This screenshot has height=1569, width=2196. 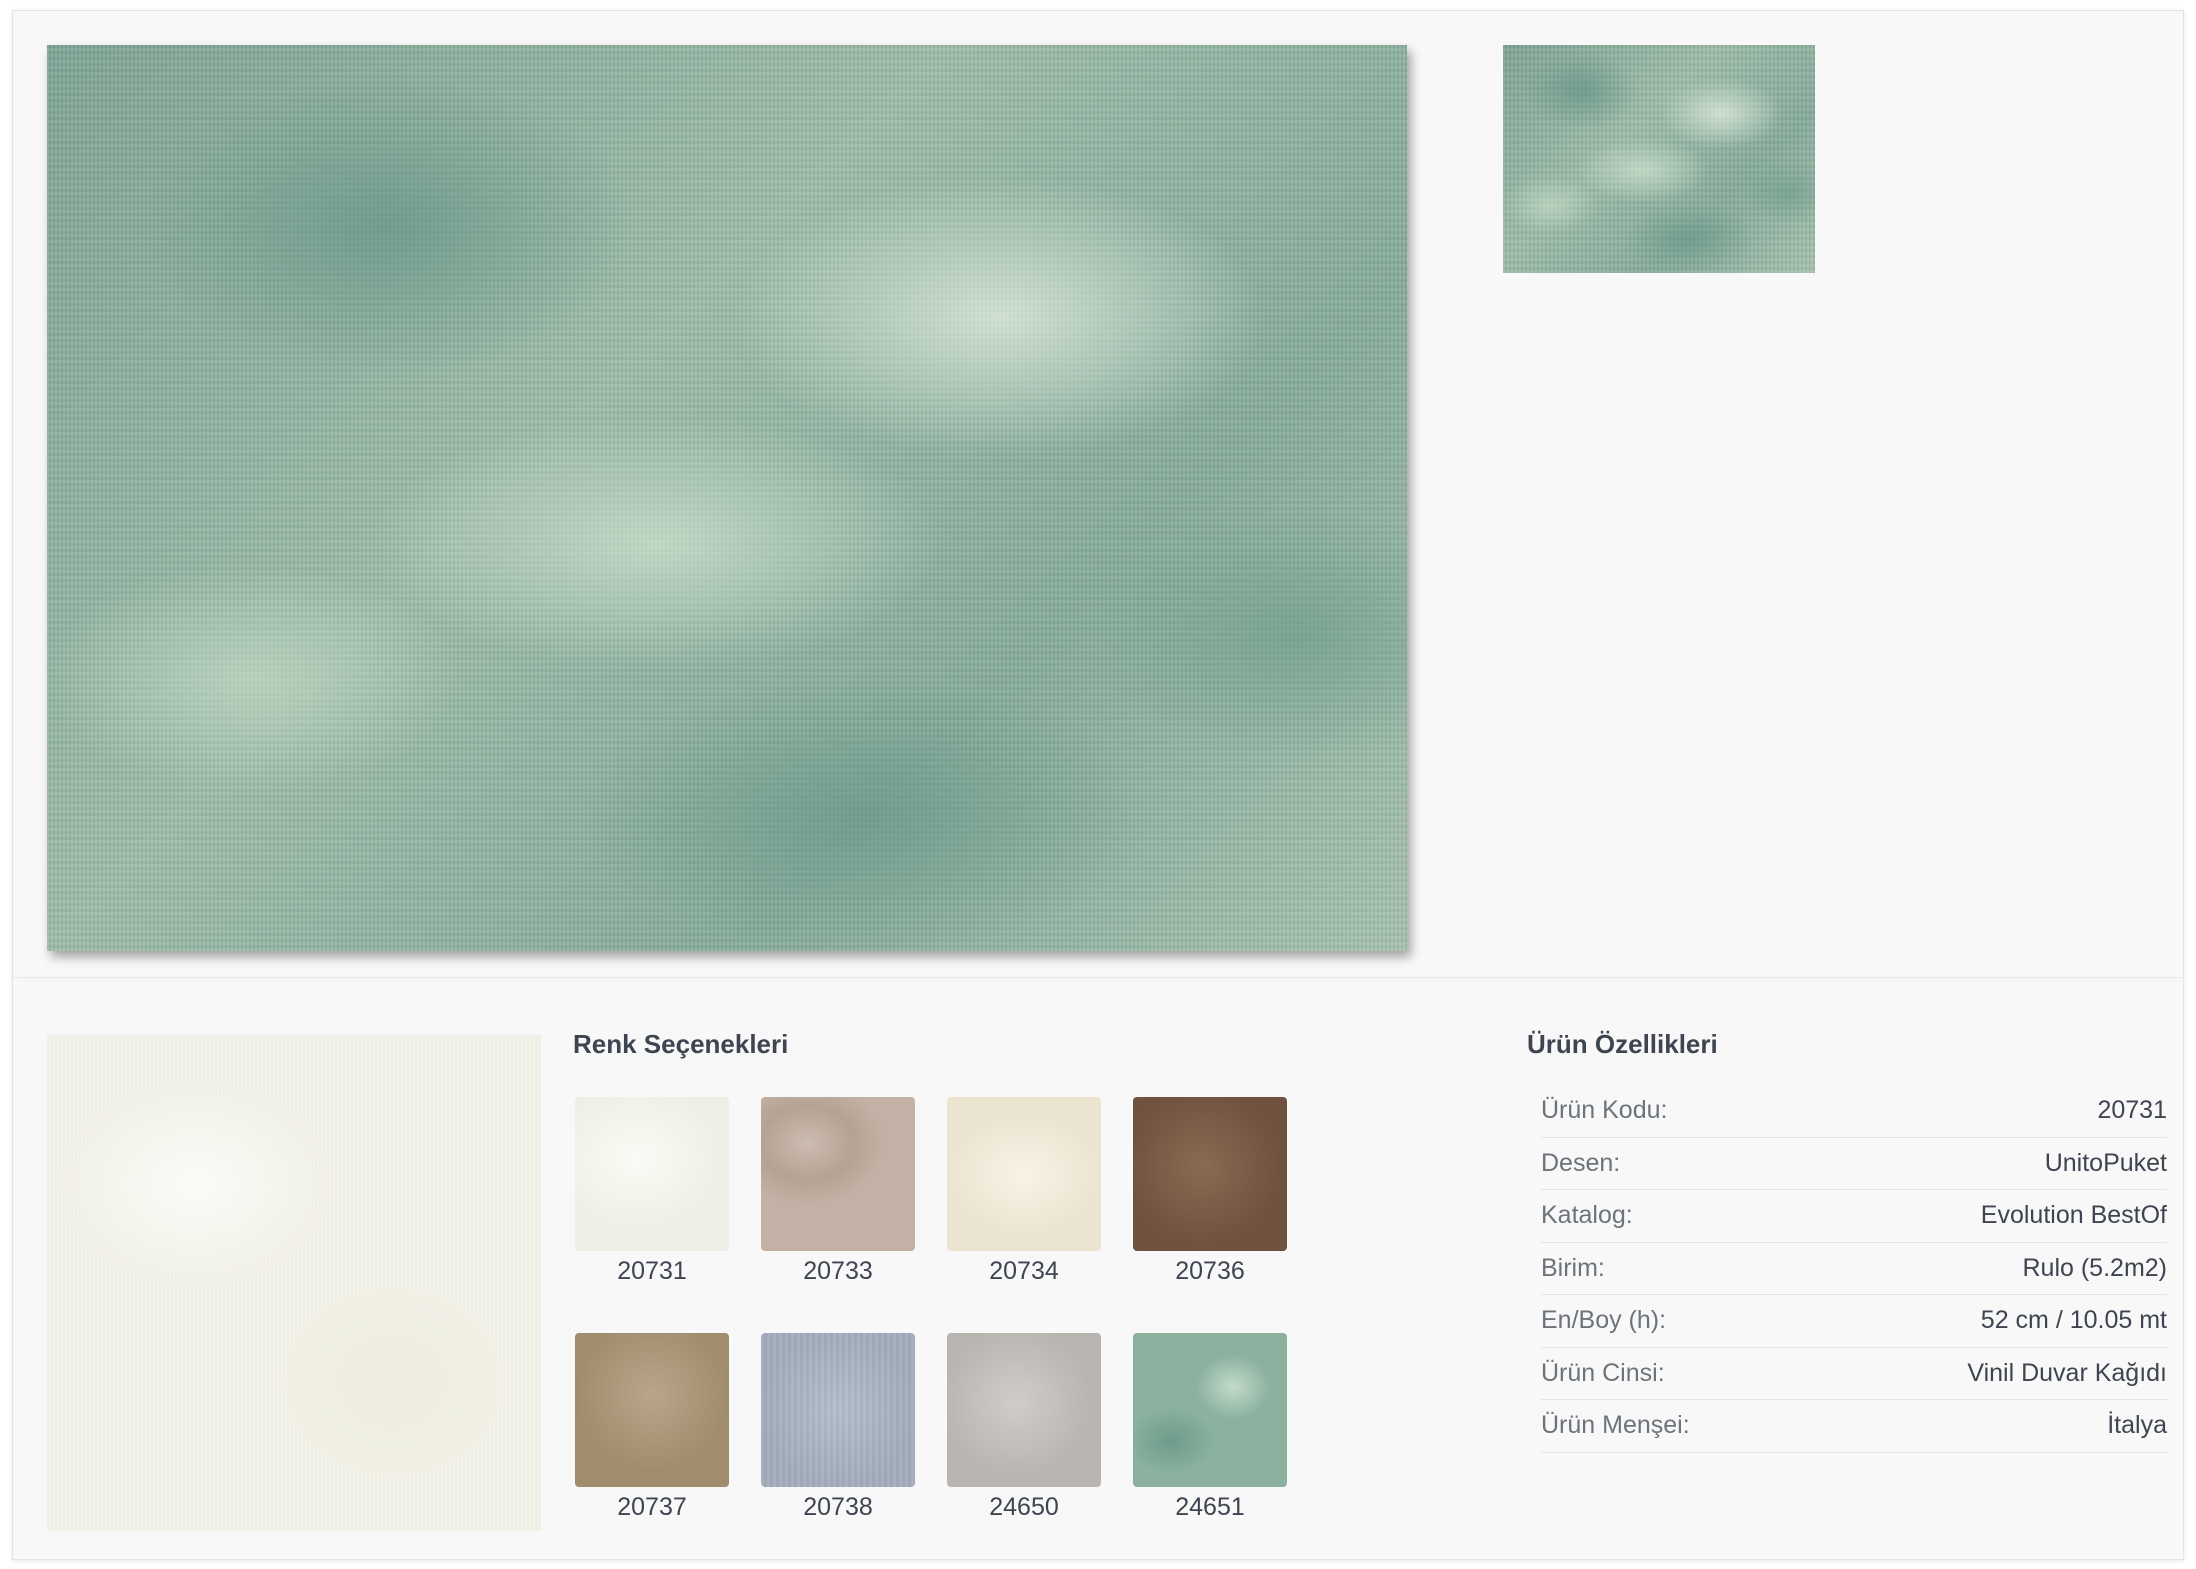 I want to click on spec-key: Ürün Cinsi:, so click(x=1603, y=1372).